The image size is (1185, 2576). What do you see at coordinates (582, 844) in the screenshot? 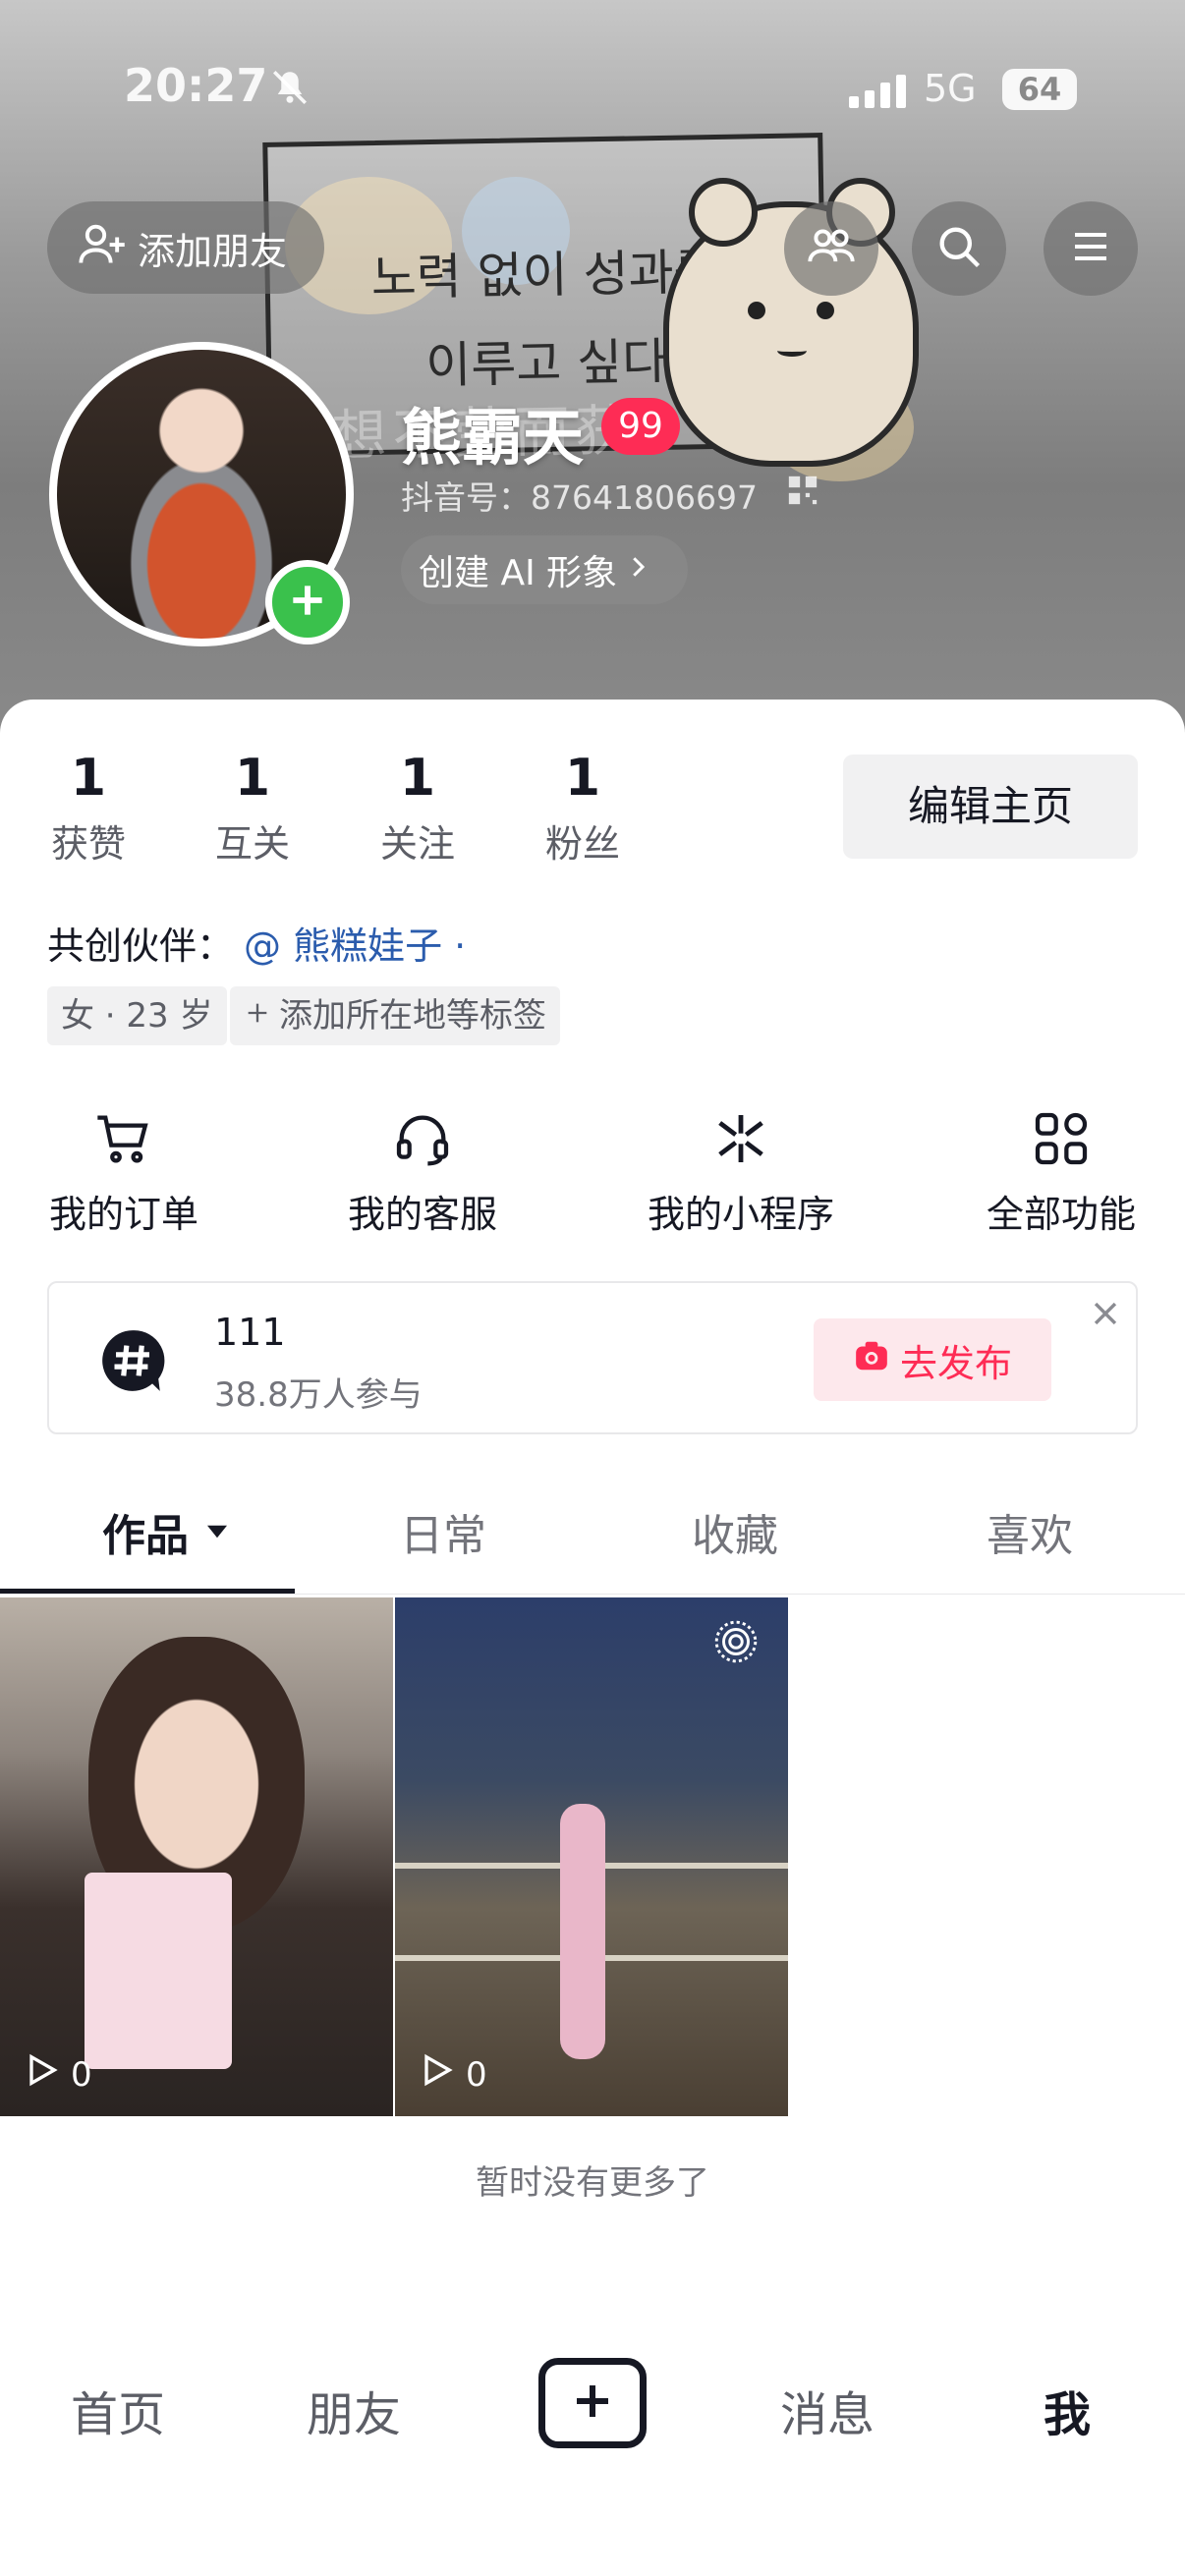
I see `stat-label: 粉丝` at bounding box center [582, 844].